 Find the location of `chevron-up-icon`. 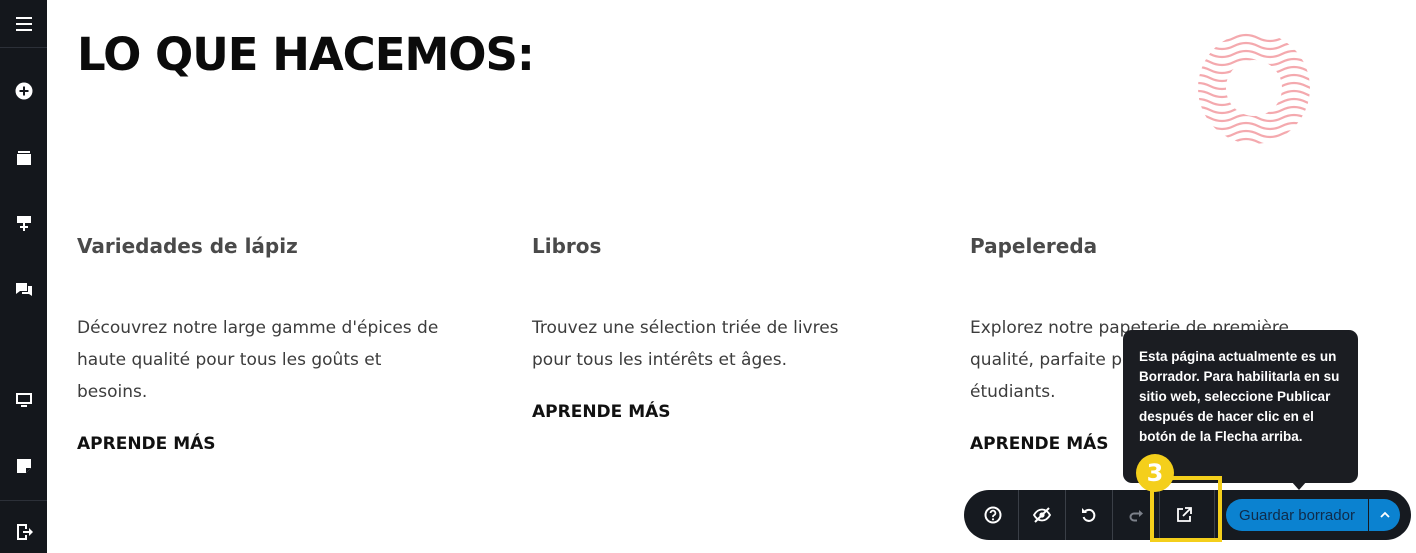

chevron-up-icon is located at coordinates (1384, 514).